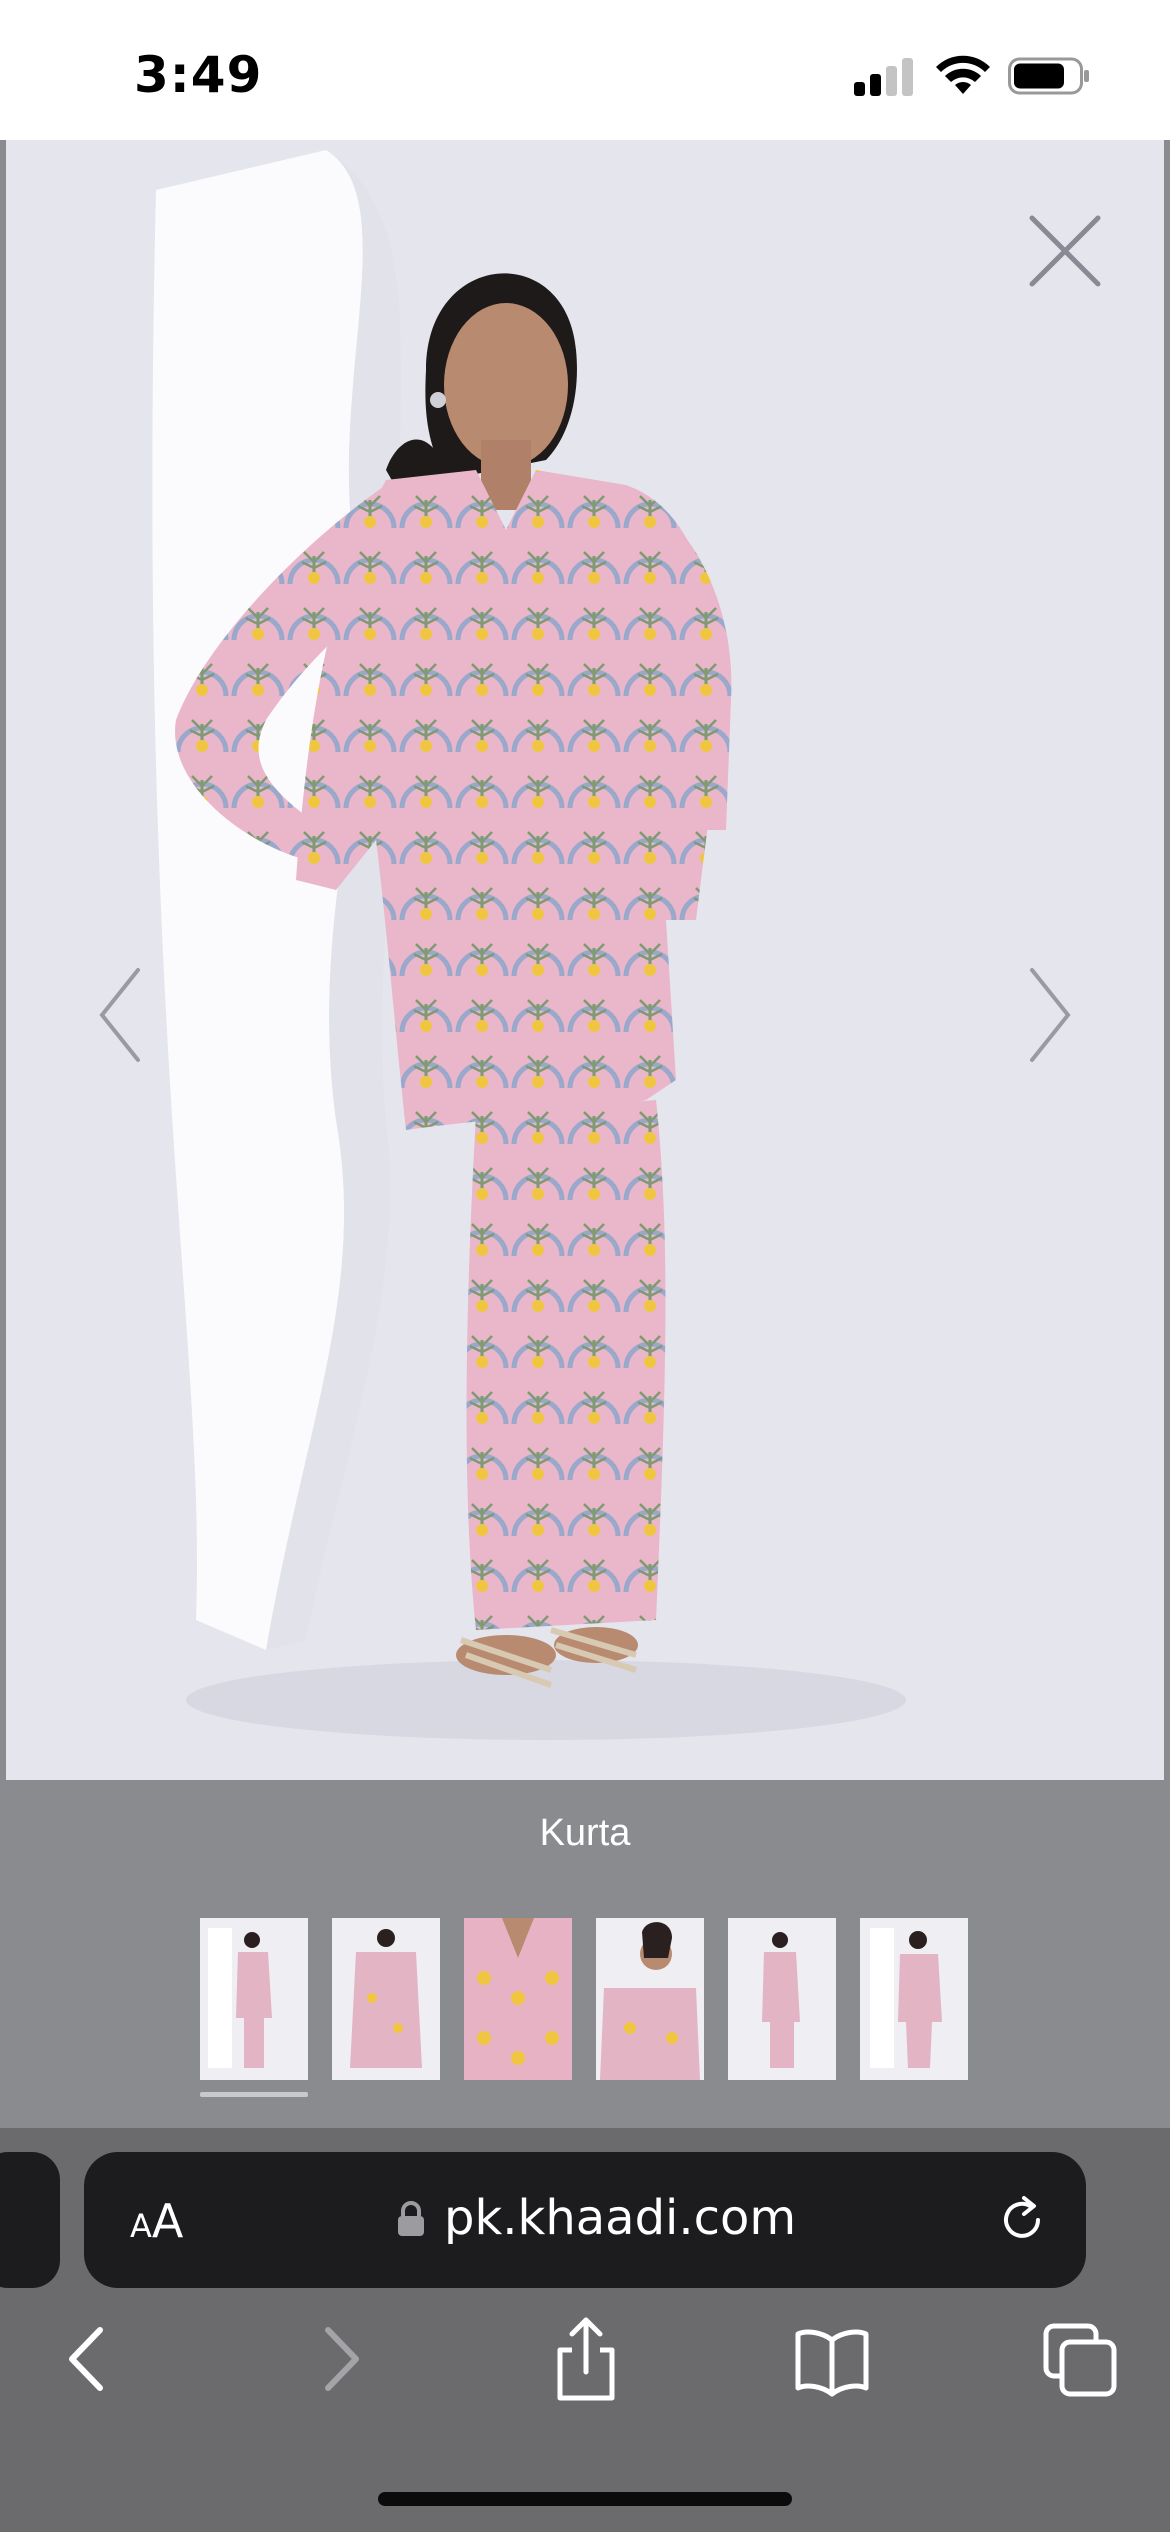 Image resolution: width=1170 pixels, height=2532 pixels. What do you see at coordinates (832, 2359) in the screenshot?
I see `bookmarks-icon` at bounding box center [832, 2359].